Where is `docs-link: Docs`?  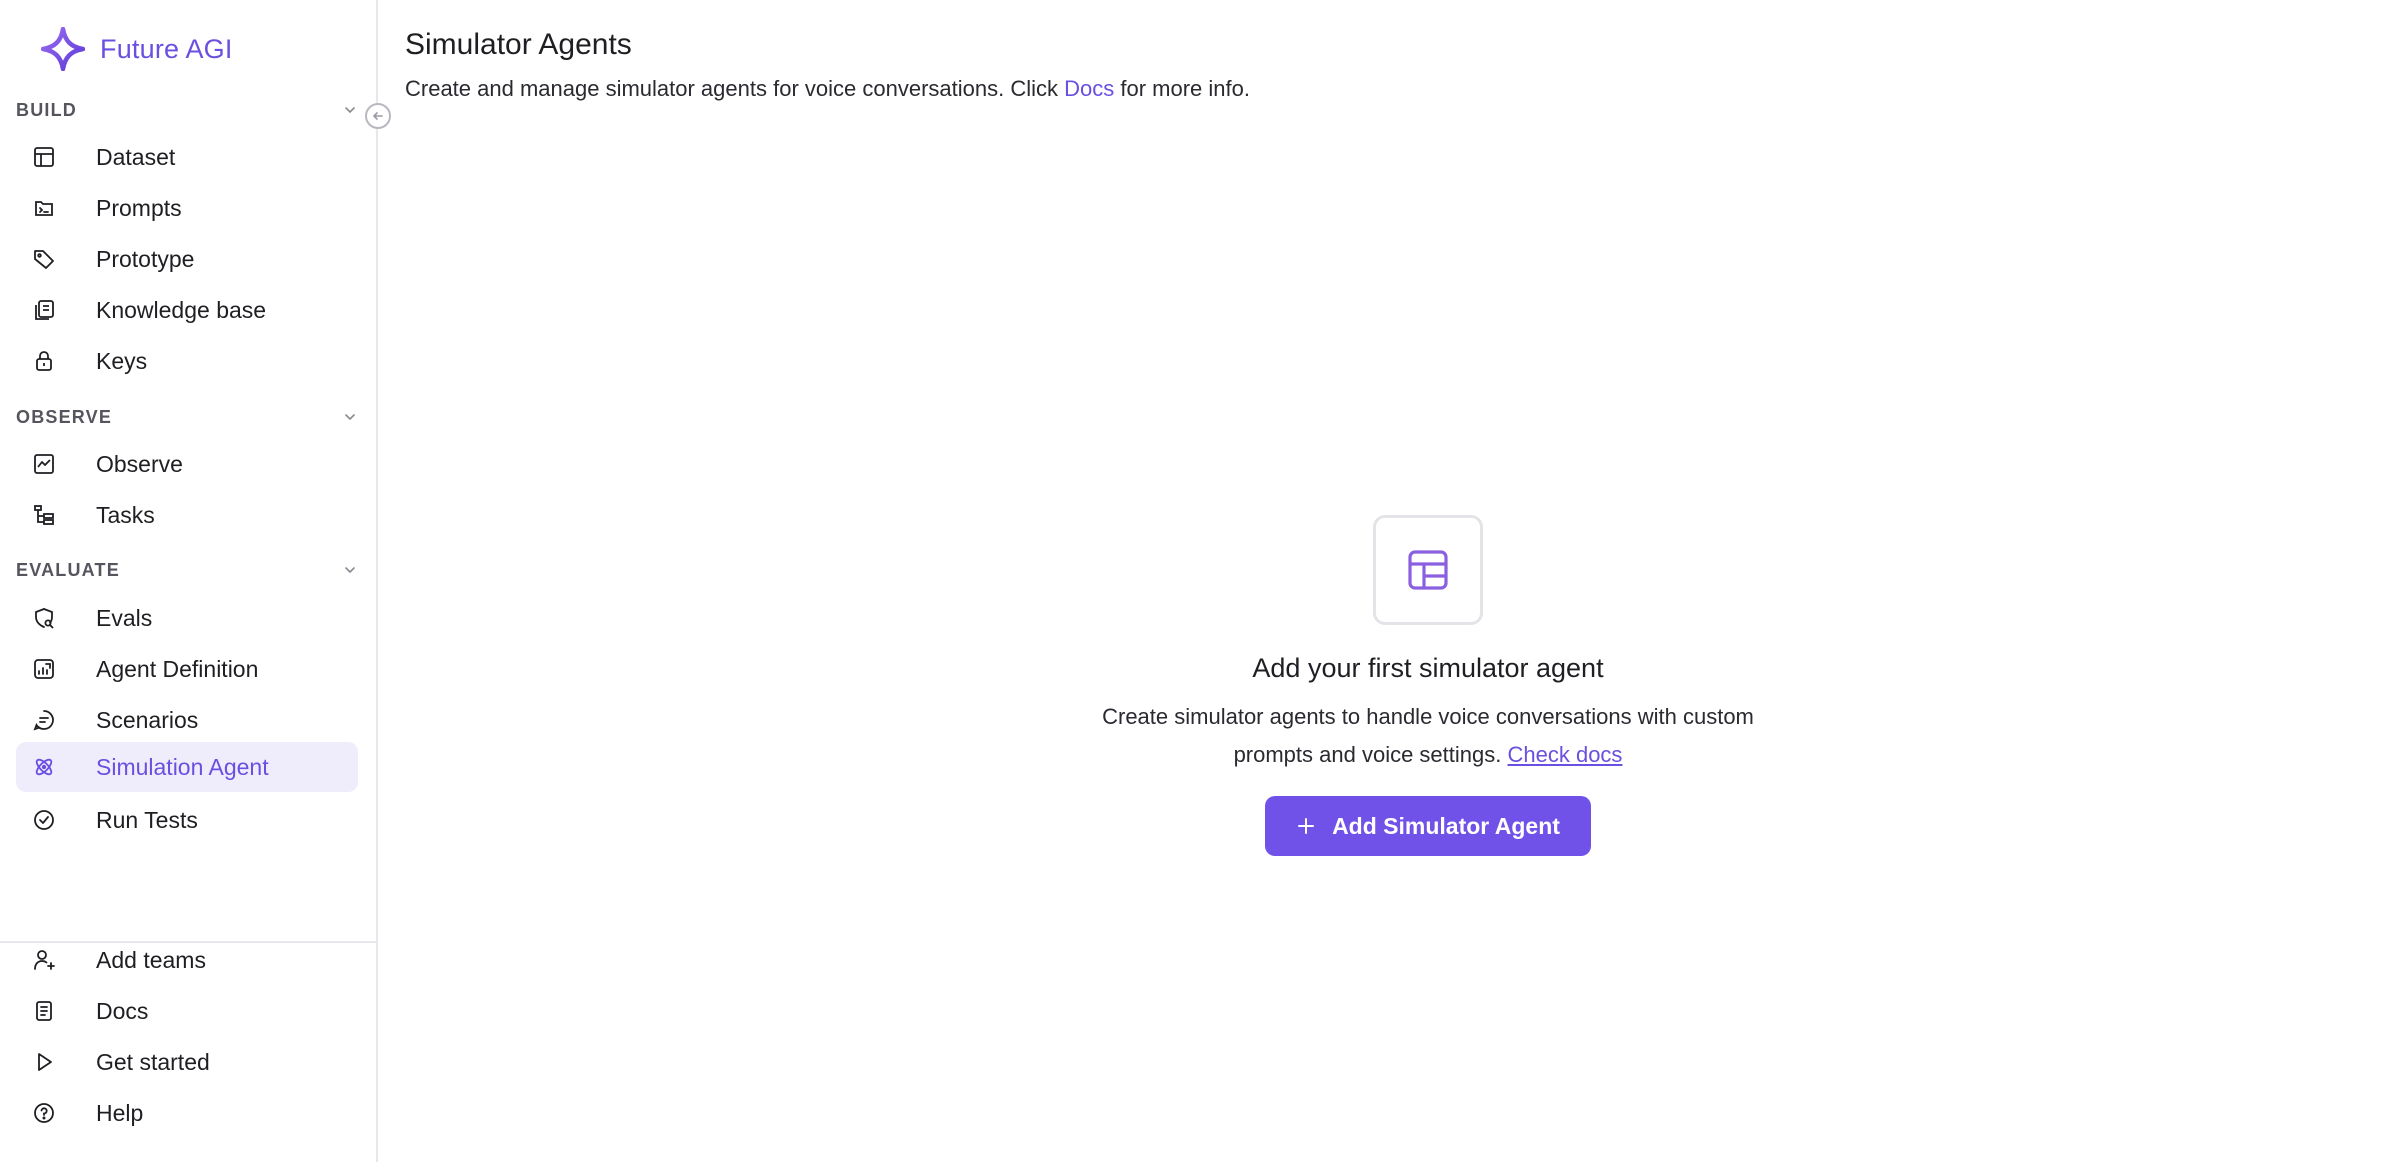
docs-link: Docs is located at coordinates (1089, 88).